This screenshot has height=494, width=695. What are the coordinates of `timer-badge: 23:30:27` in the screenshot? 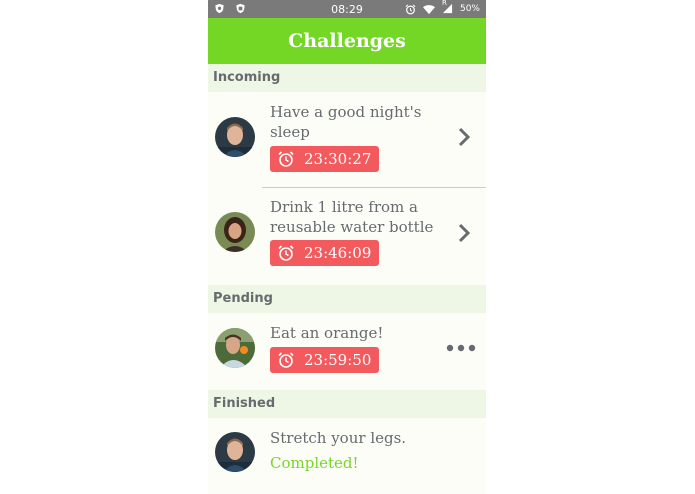 It's located at (325, 159).